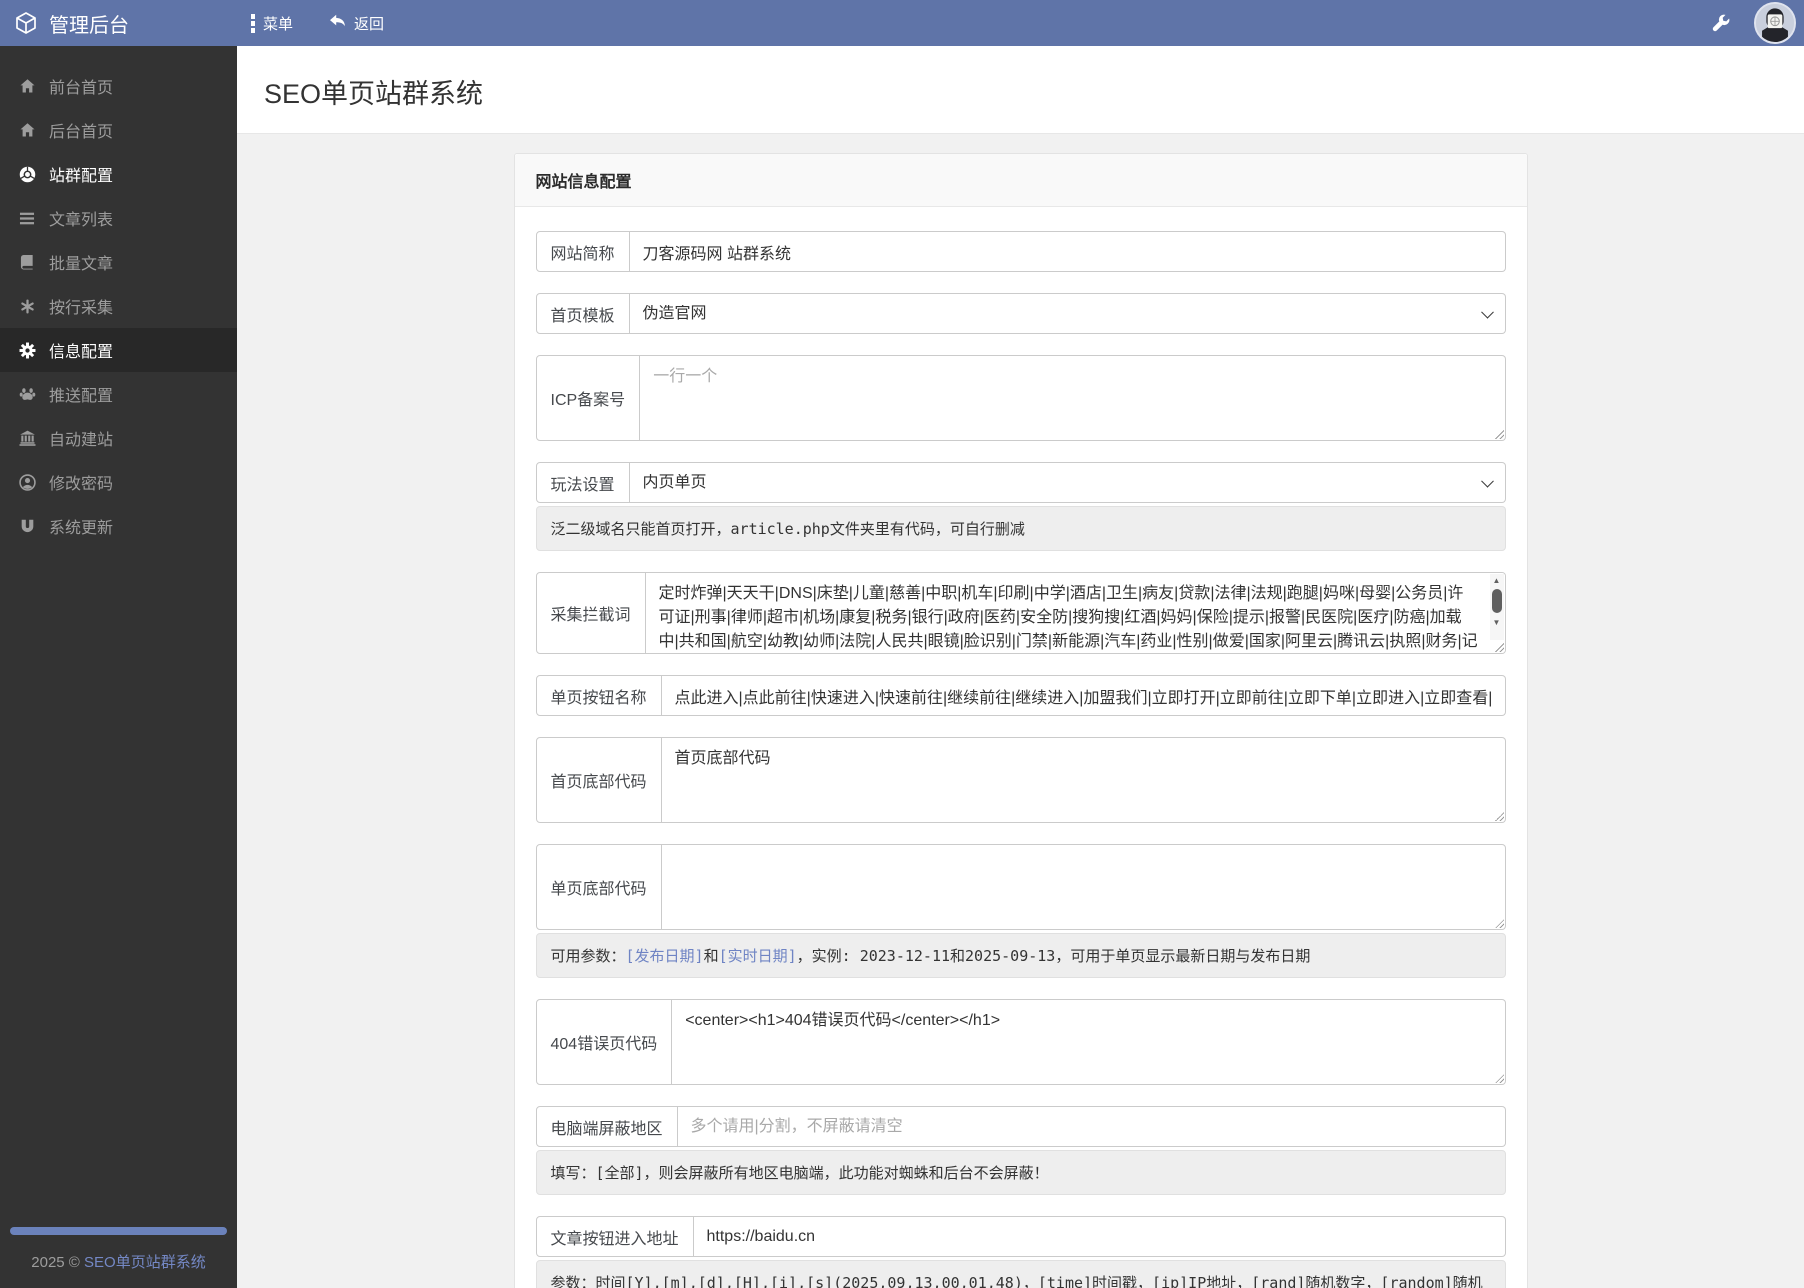 Image resolution: width=1804 pixels, height=1288 pixels. What do you see at coordinates (902, 23) in the screenshot?
I see `topbar: 管理后台 菜单 返回` at bounding box center [902, 23].